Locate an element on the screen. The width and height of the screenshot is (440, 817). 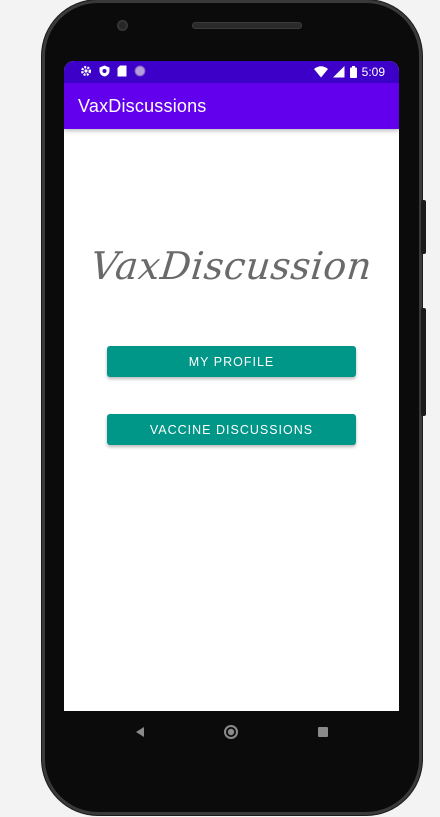
home-icon is located at coordinates (231, 732).